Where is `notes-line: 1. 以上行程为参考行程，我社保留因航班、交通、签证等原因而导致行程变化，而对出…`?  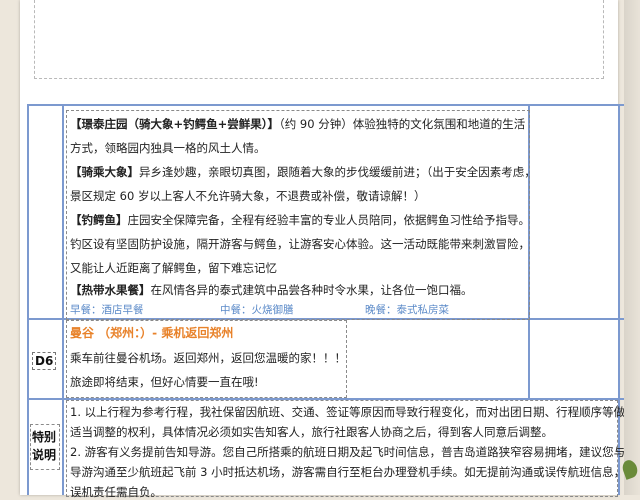 notes-line: 1. 以上行程为参考行程，我社保留因航班、交通、签证等原因而导致行程变化，而对出… is located at coordinates (348, 412).